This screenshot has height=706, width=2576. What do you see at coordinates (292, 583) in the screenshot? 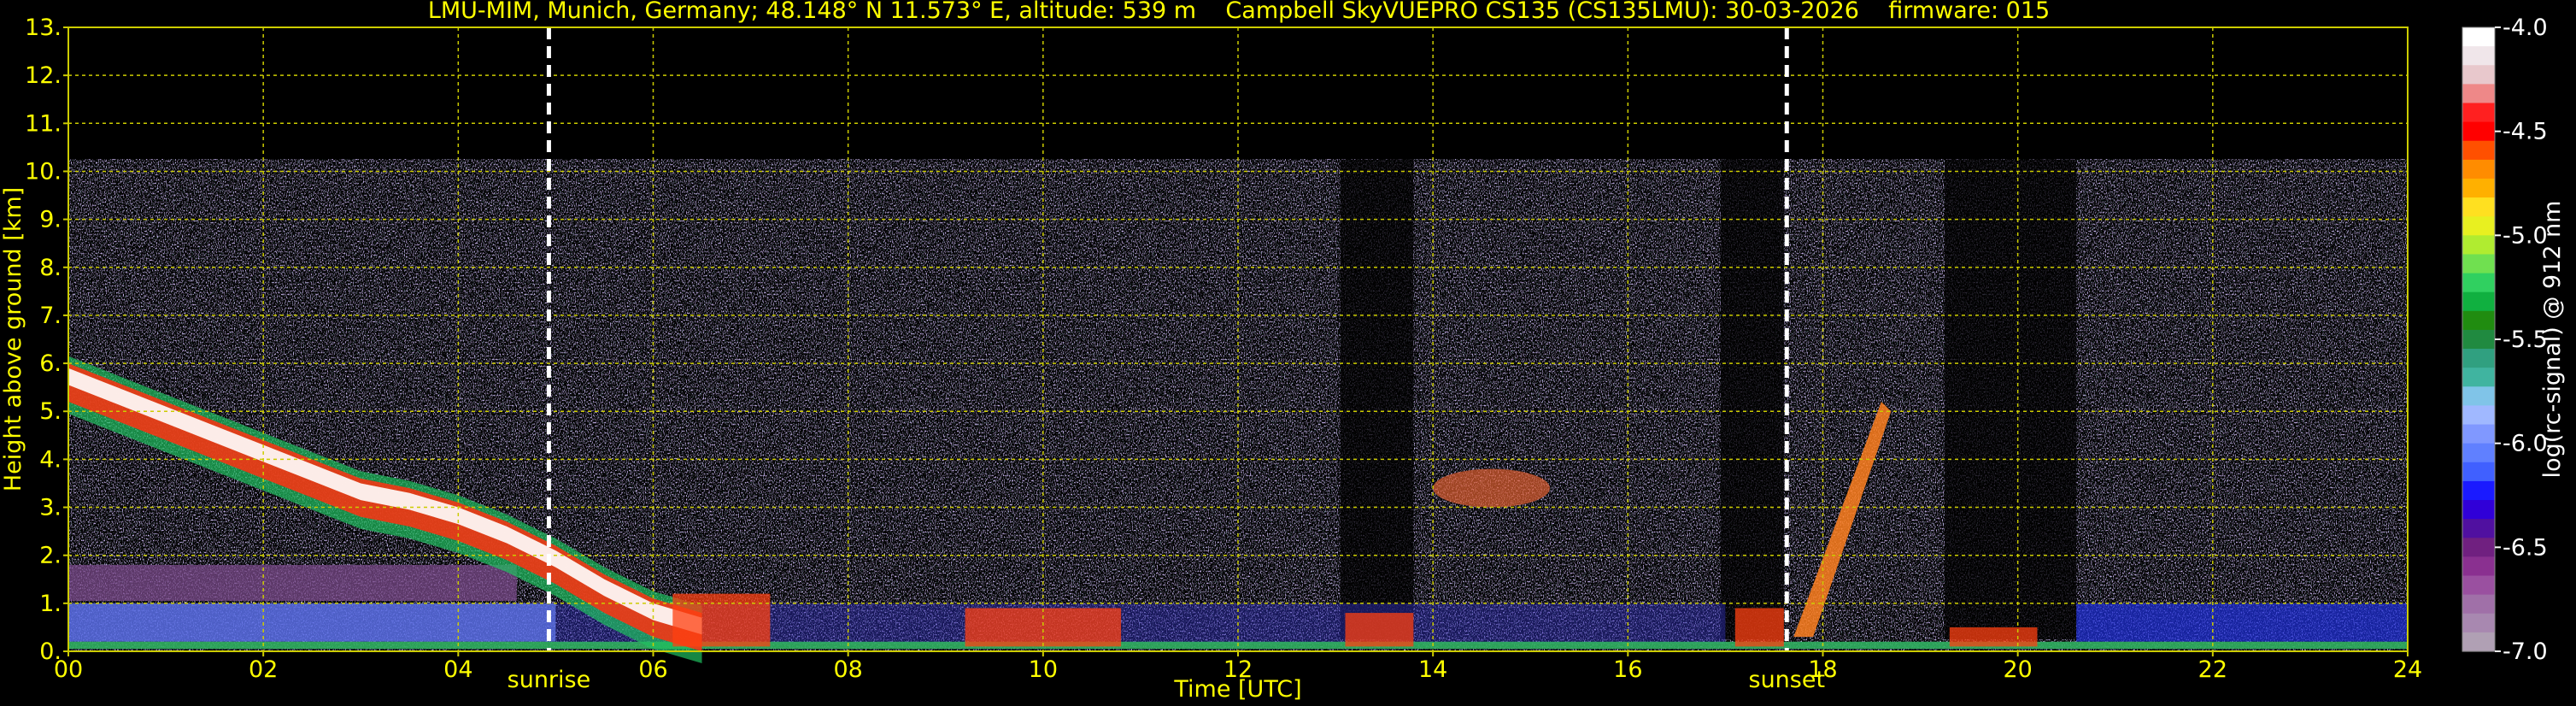
I see `residual-layer-band` at bounding box center [292, 583].